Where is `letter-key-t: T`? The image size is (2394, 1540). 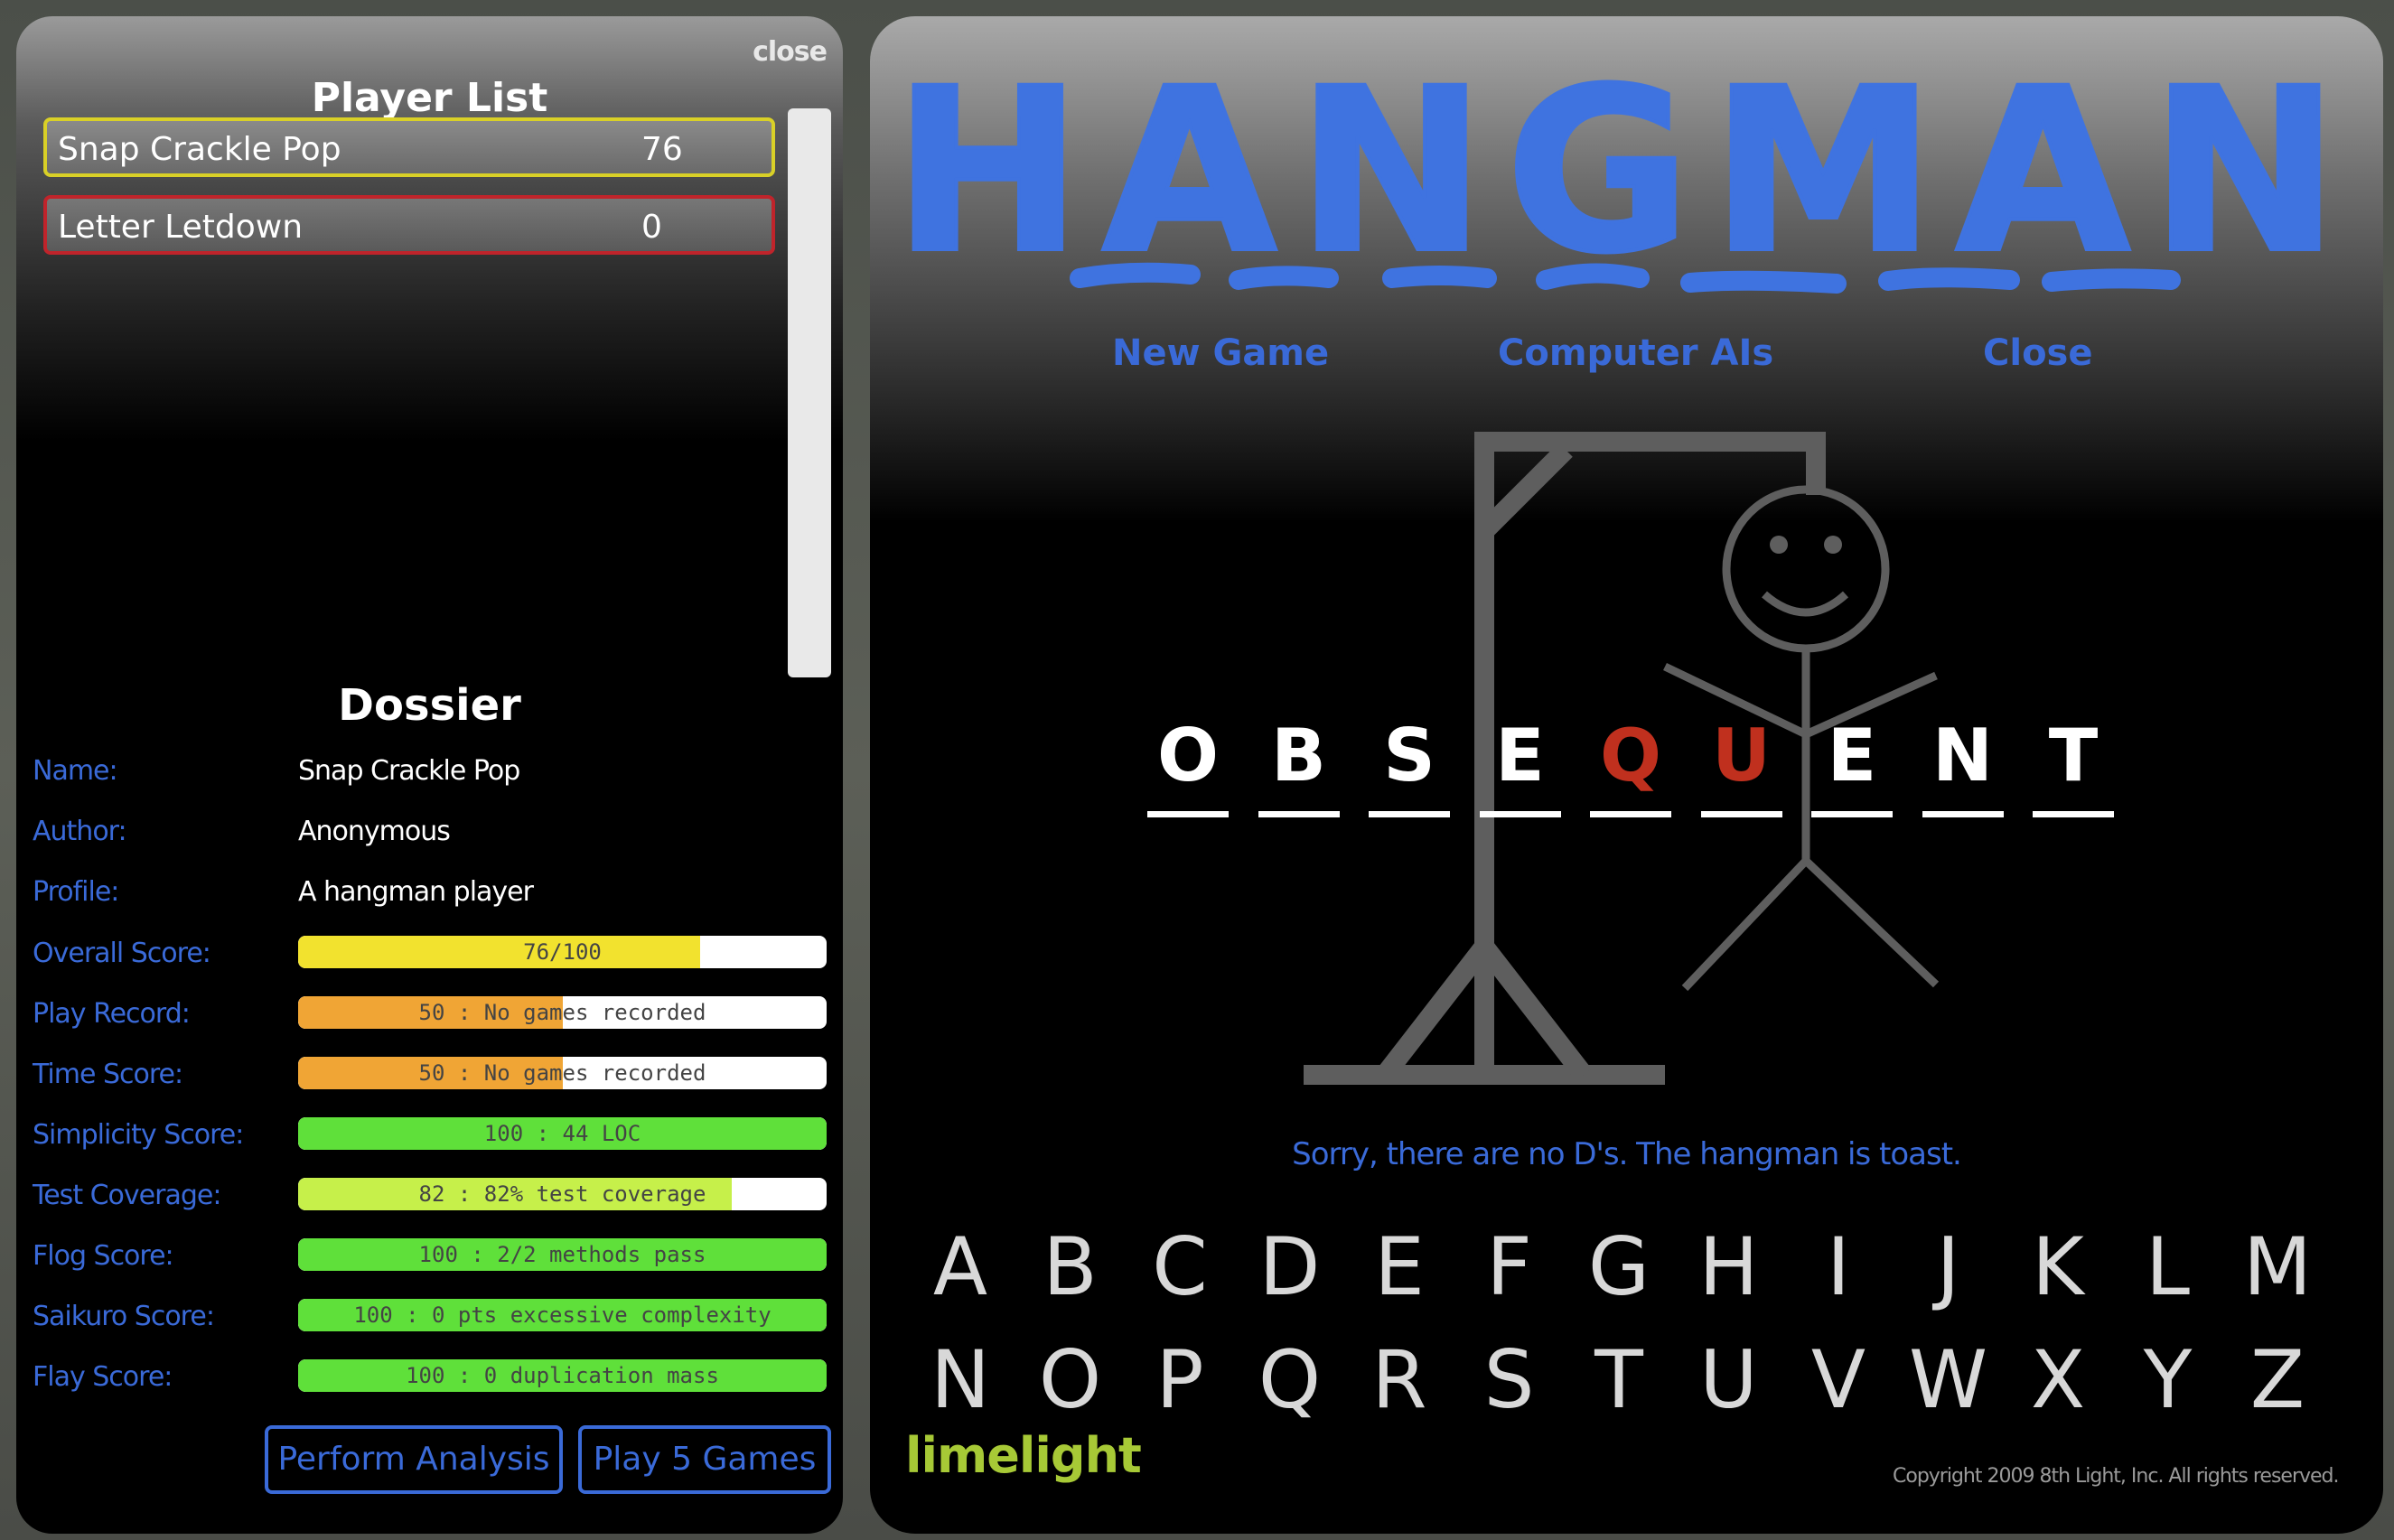
letter-key-t: T is located at coordinates (1619, 1380).